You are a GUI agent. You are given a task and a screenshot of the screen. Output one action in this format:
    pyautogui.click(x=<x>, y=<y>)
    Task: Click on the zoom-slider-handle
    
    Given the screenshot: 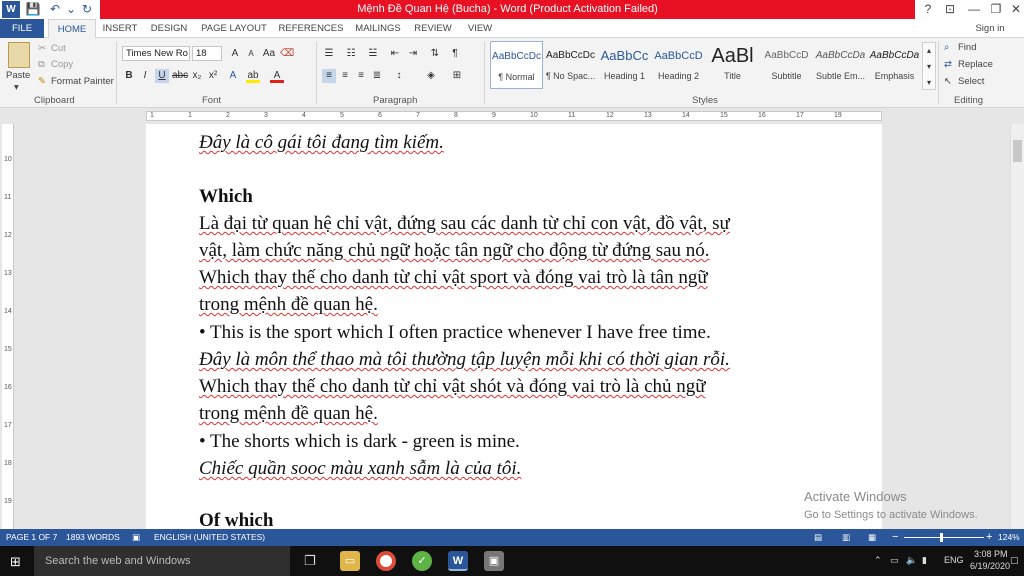 What is the action you would take?
    pyautogui.click(x=941, y=537)
    